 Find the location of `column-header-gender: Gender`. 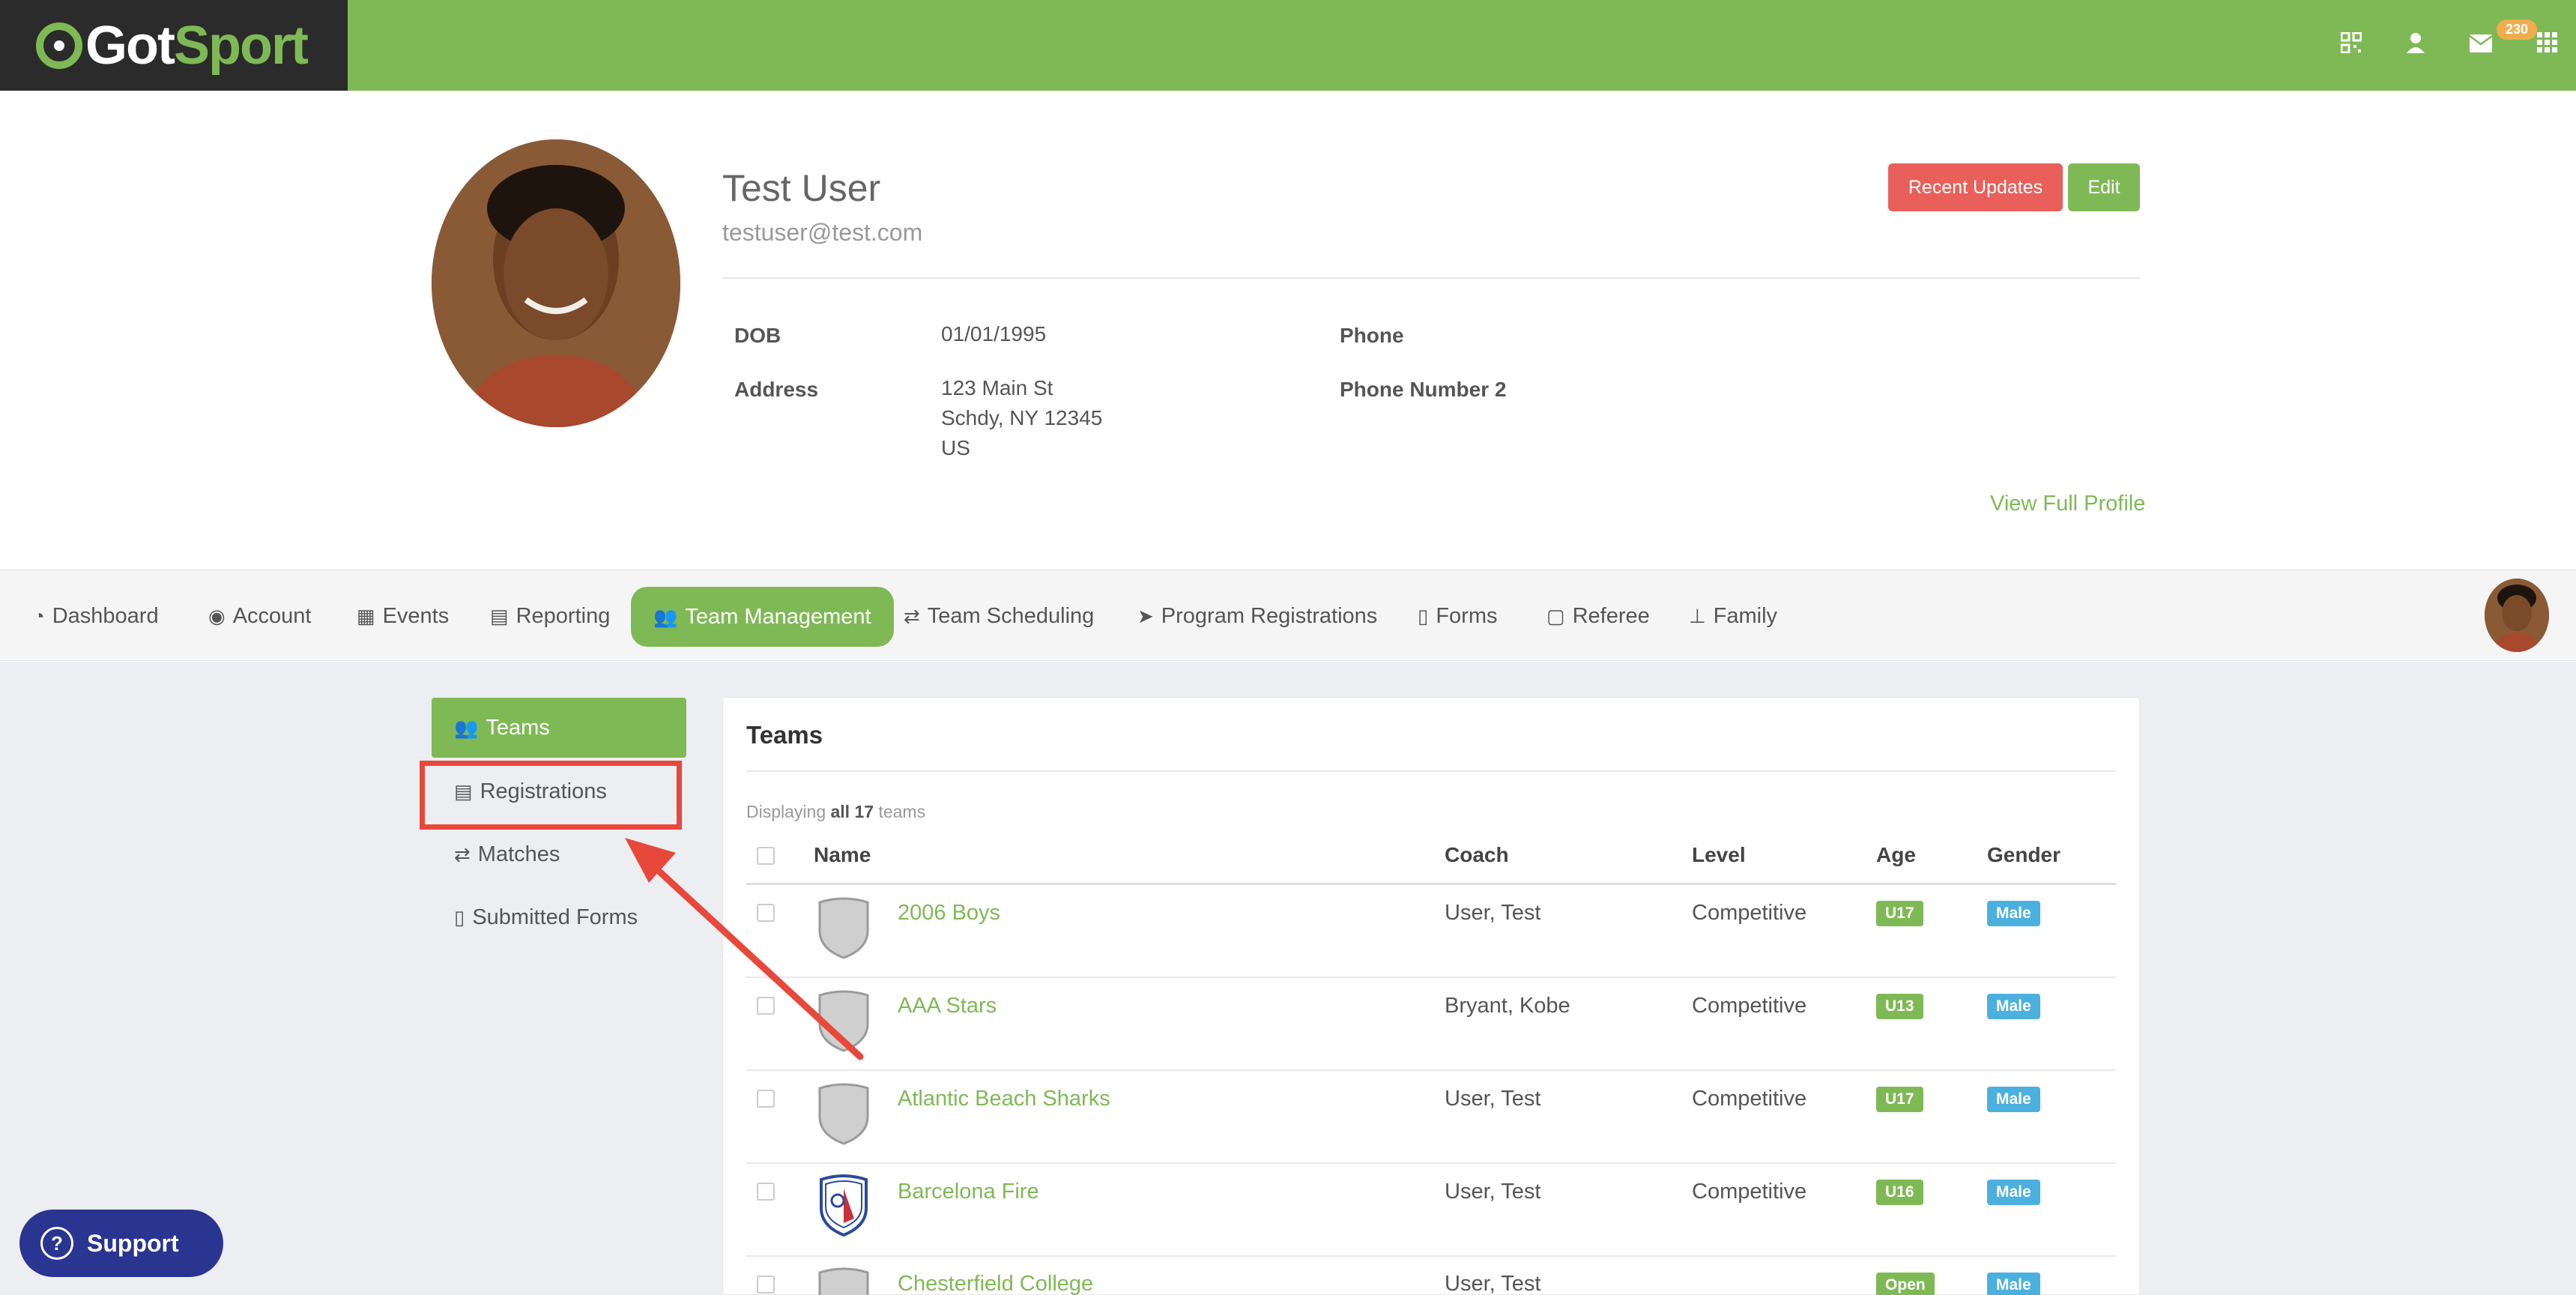

column-header-gender: Gender is located at coordinates (2024, 855).